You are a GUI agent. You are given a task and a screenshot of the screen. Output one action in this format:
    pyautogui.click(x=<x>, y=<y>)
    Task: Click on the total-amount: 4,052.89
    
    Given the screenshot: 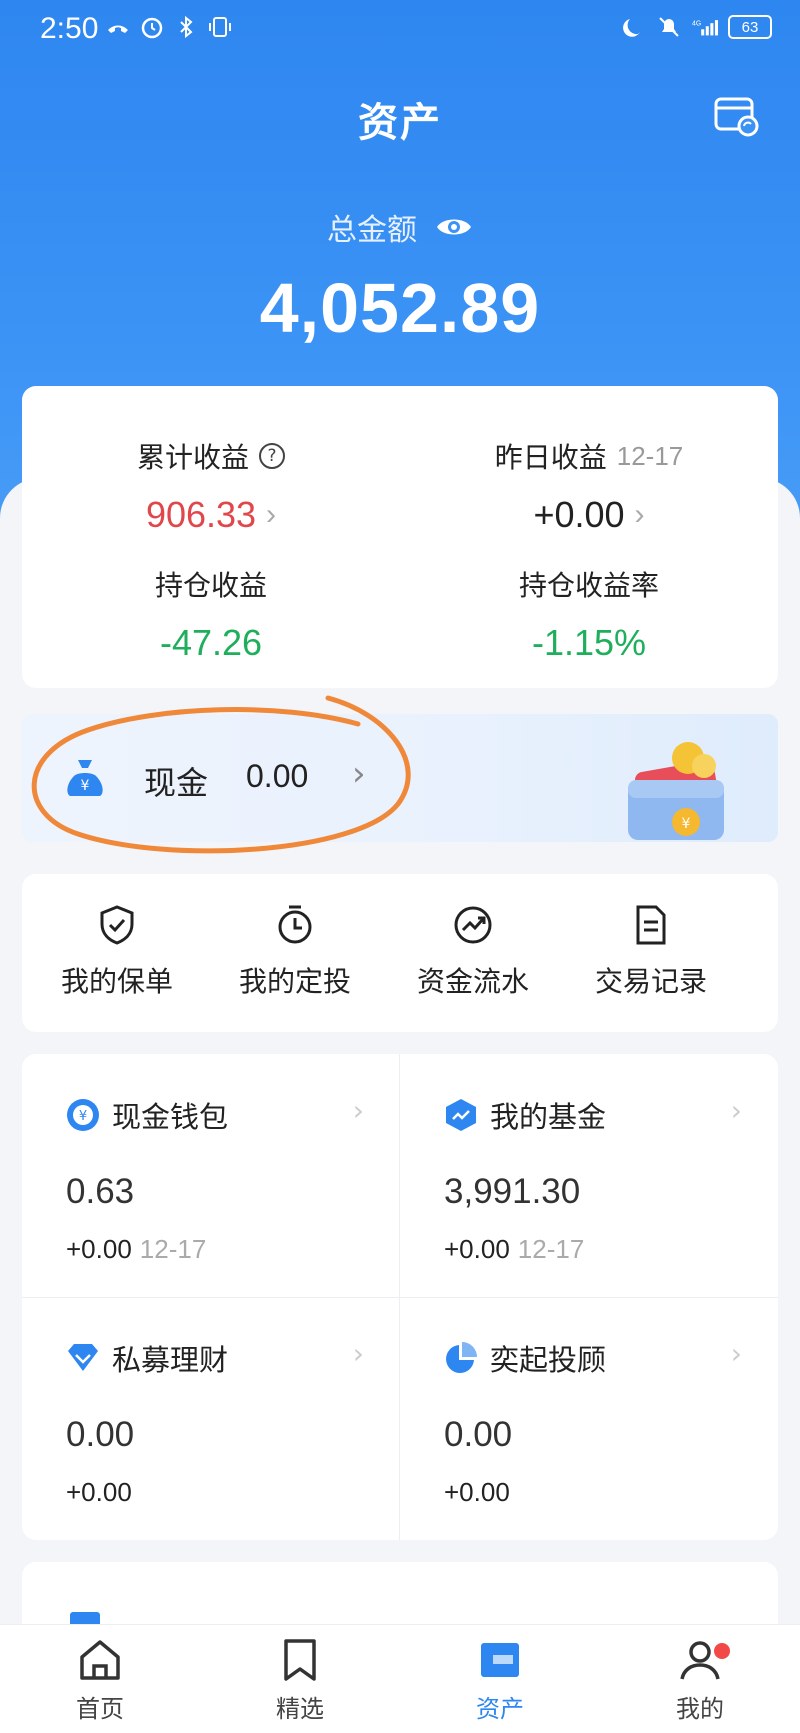 What is the action you would take?
    pyautogui.click(x=400, y=308)
    